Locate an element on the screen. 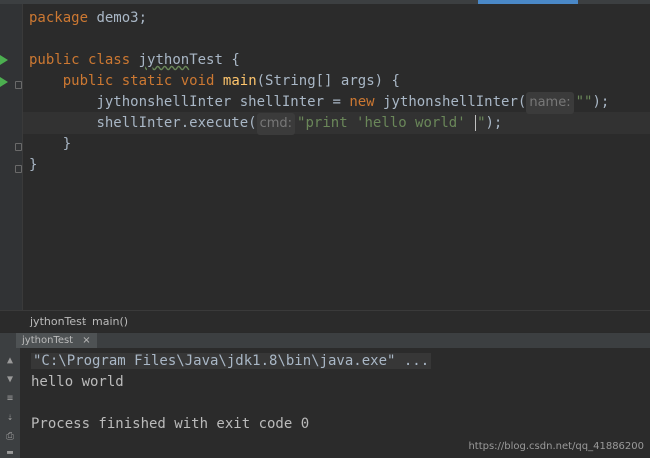  console-output-line: hello world is located at coordinates (77, 382).